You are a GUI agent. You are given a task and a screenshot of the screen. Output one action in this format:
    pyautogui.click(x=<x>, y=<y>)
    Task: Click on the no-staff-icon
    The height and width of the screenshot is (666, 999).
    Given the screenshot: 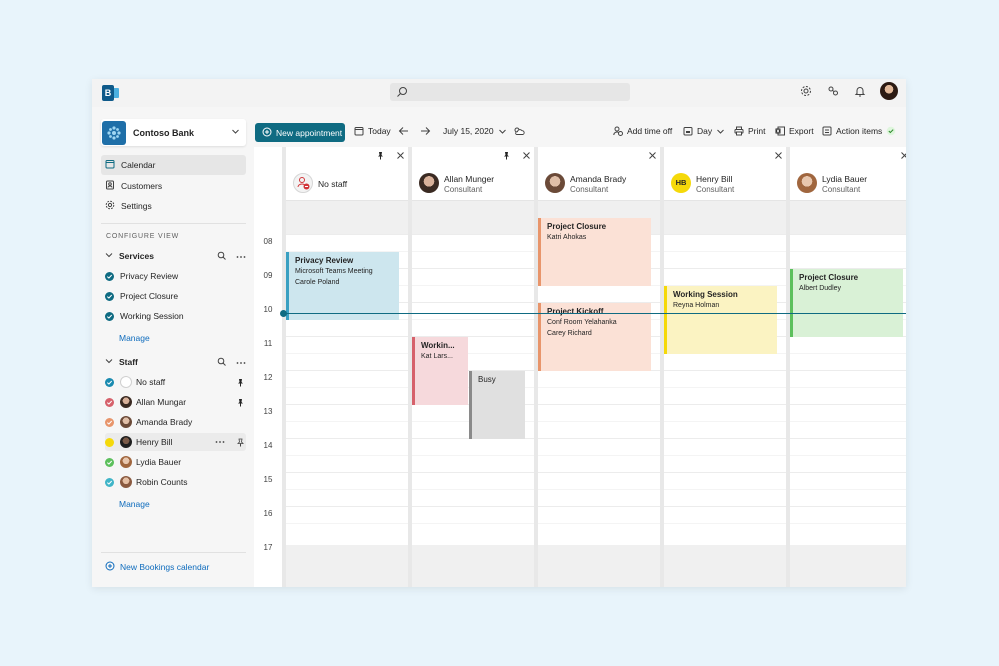 What is the action you would take?
    pyautogui.click(x=303, y=183)
    